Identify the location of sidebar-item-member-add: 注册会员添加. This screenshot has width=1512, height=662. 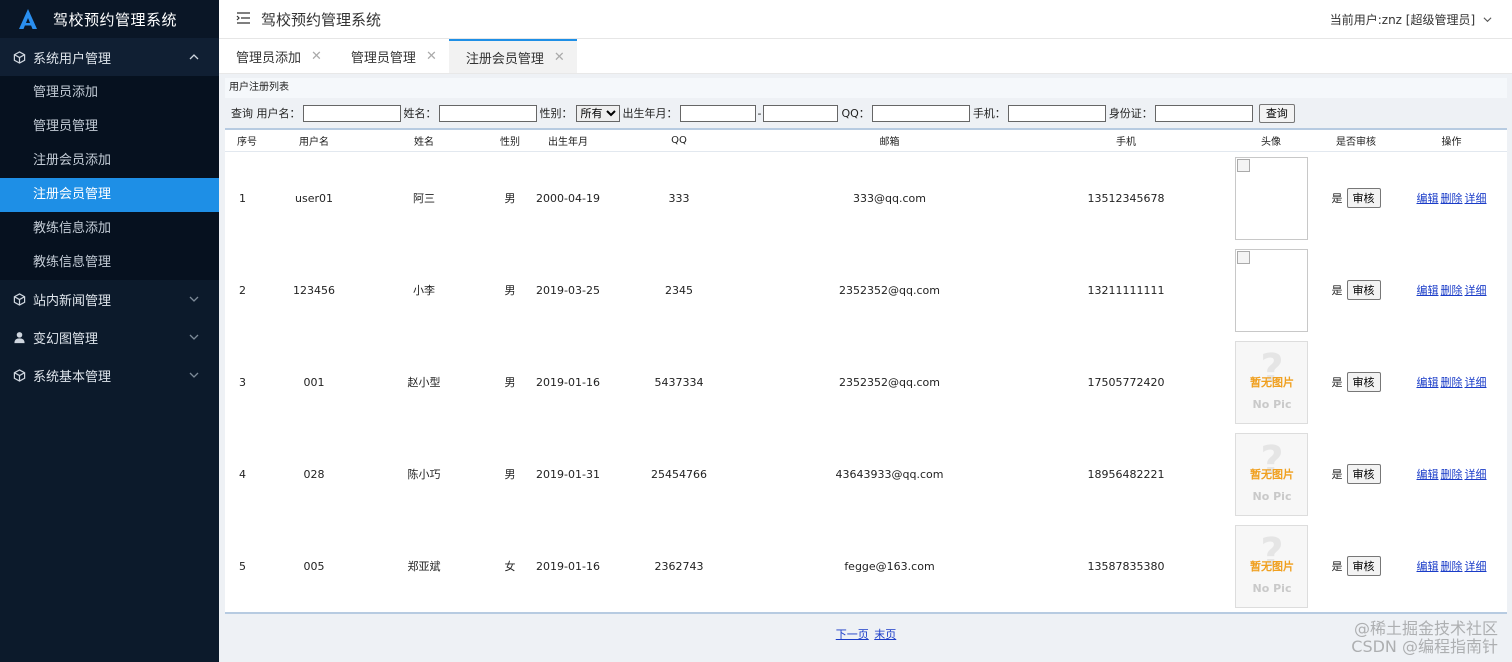
(109, 161).